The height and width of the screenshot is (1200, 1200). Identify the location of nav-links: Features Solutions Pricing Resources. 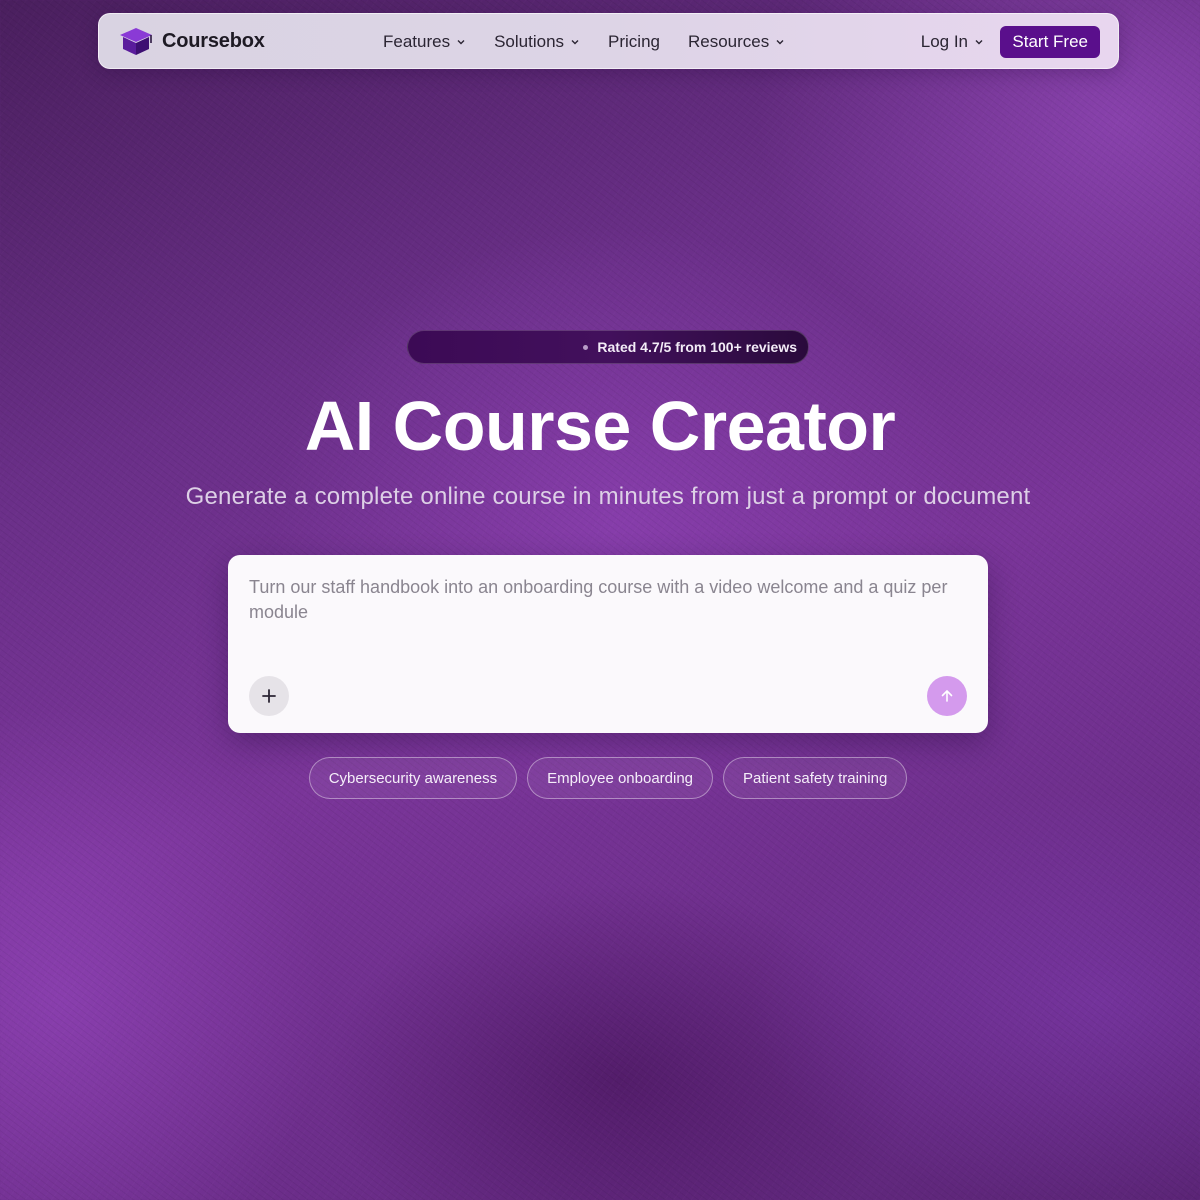
(598, 42).